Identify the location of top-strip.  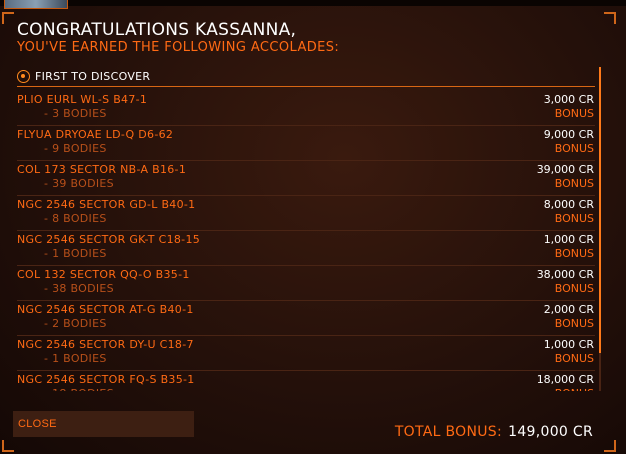
(313, 3).